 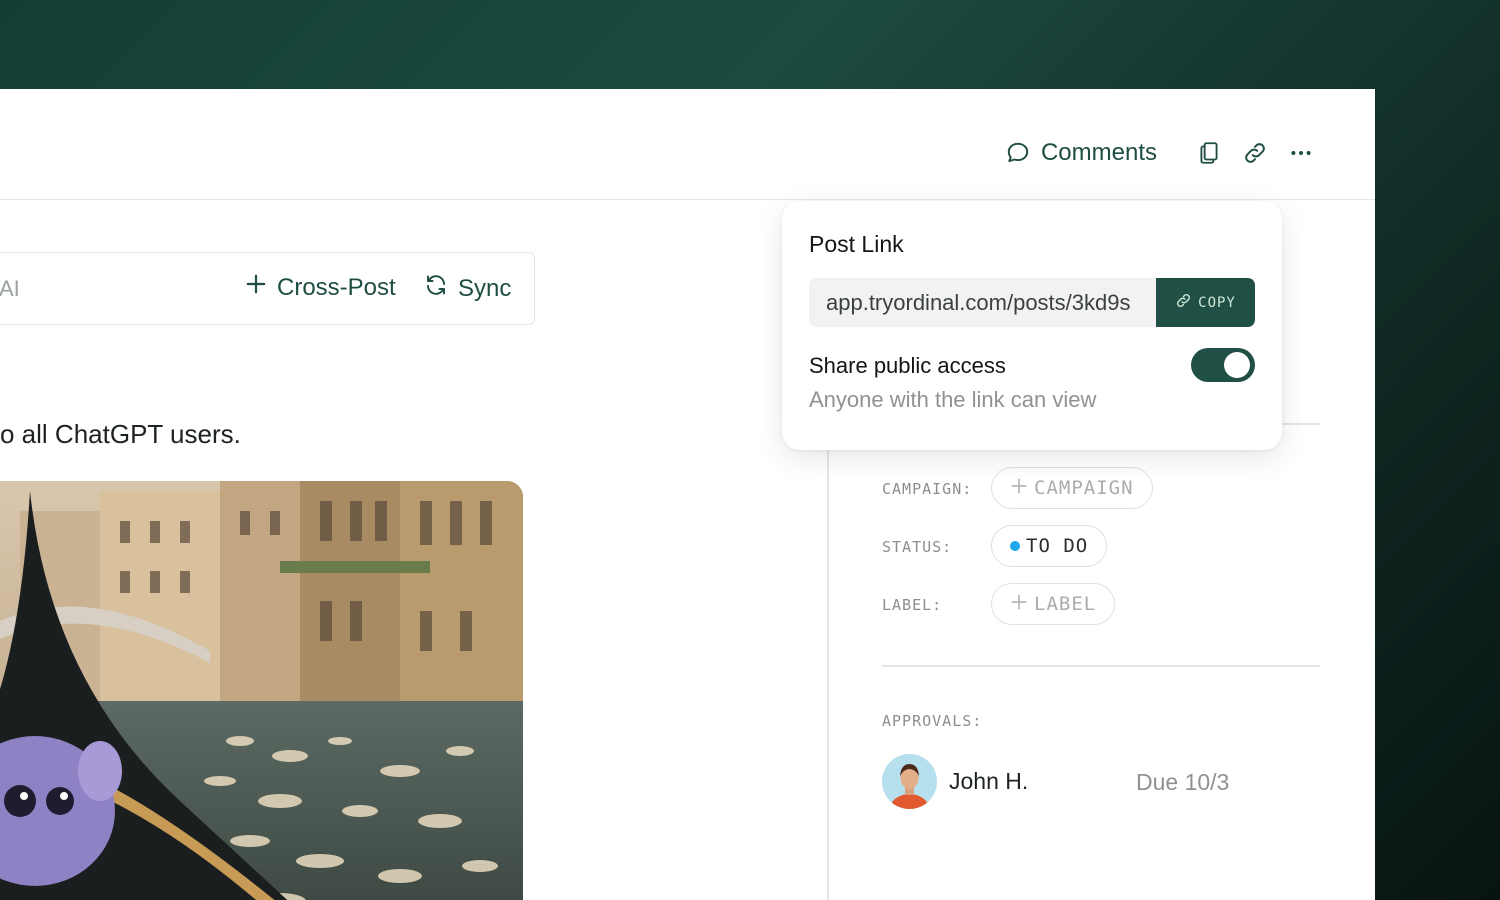 I want to click on label-label: LABEL:, so click(x=912, y=605).